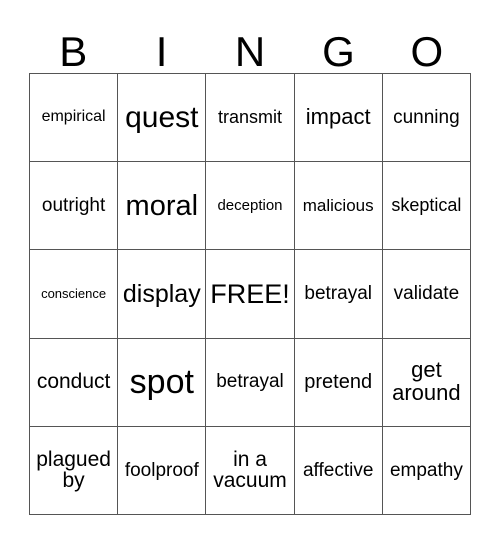 Image resolution: width=500 pixels, height=544 pixels. I want to click on bingo-cell-label: moral, so click(162, 205).